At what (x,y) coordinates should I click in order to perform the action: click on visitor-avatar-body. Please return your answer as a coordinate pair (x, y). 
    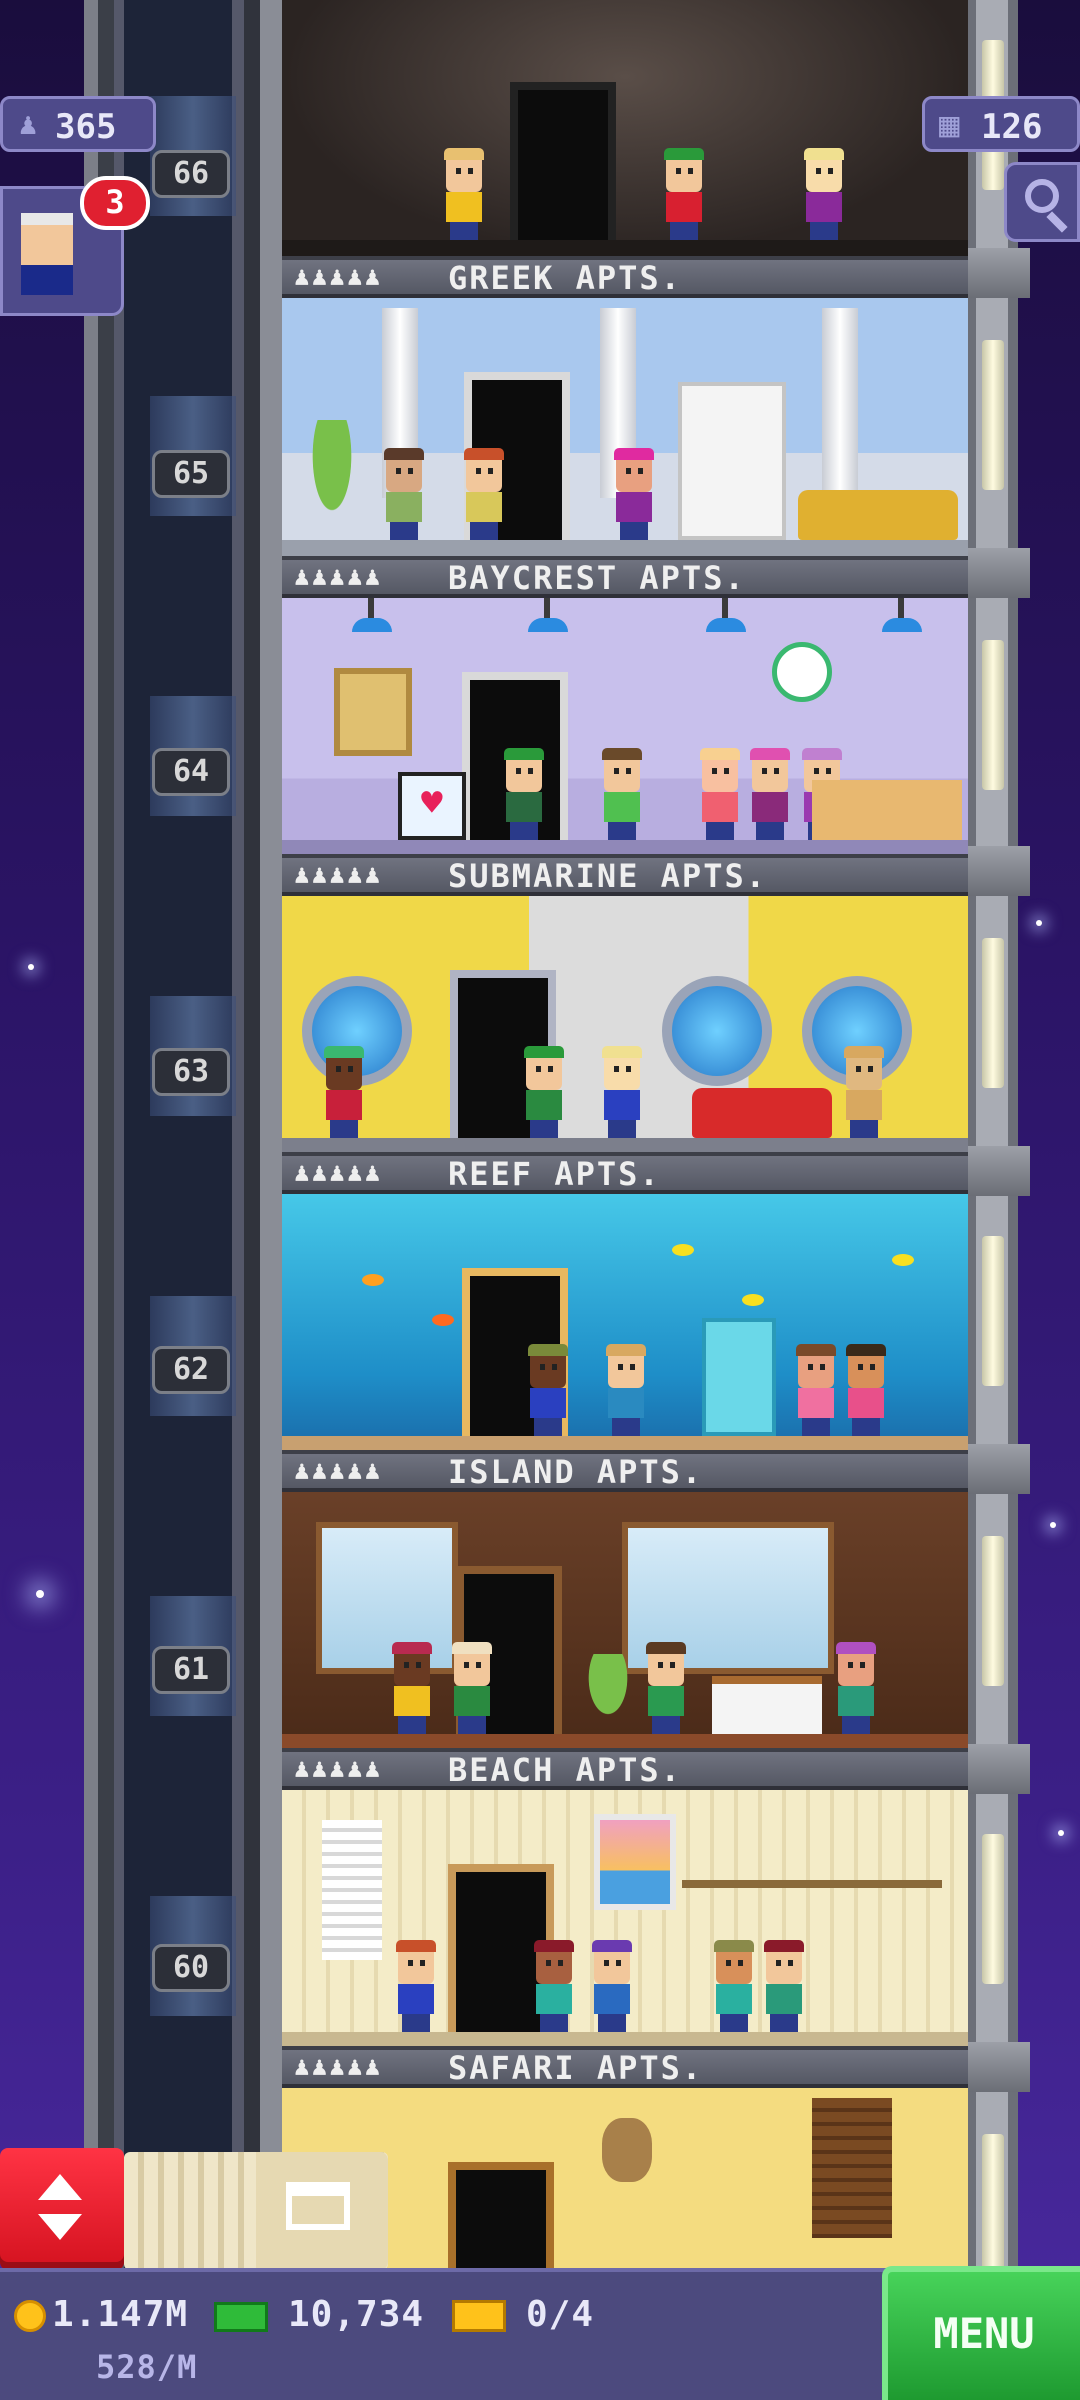
    Looking at the image, I should click on (47, 280).